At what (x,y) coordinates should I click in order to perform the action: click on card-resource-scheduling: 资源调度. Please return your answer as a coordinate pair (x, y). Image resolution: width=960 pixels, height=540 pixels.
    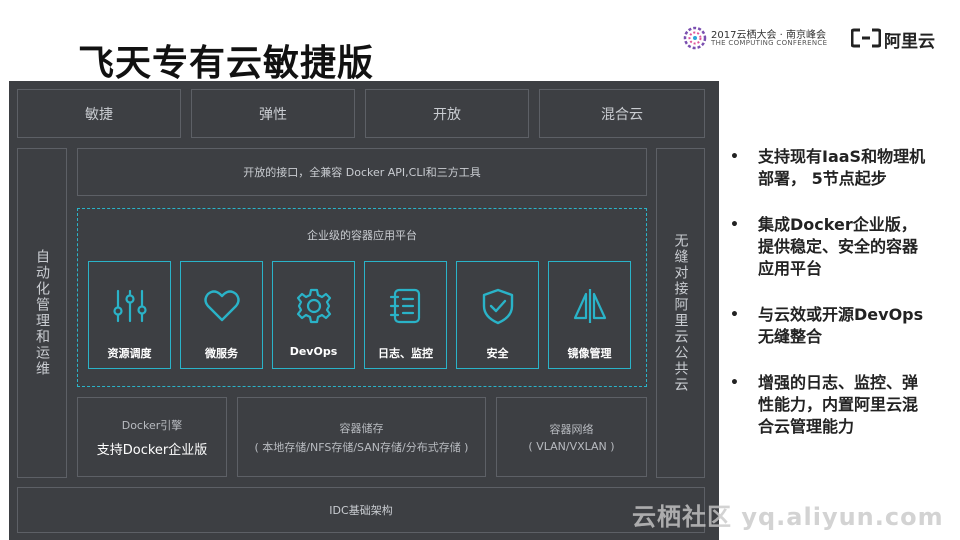
    Looking at the image, I should click on (129, 315).